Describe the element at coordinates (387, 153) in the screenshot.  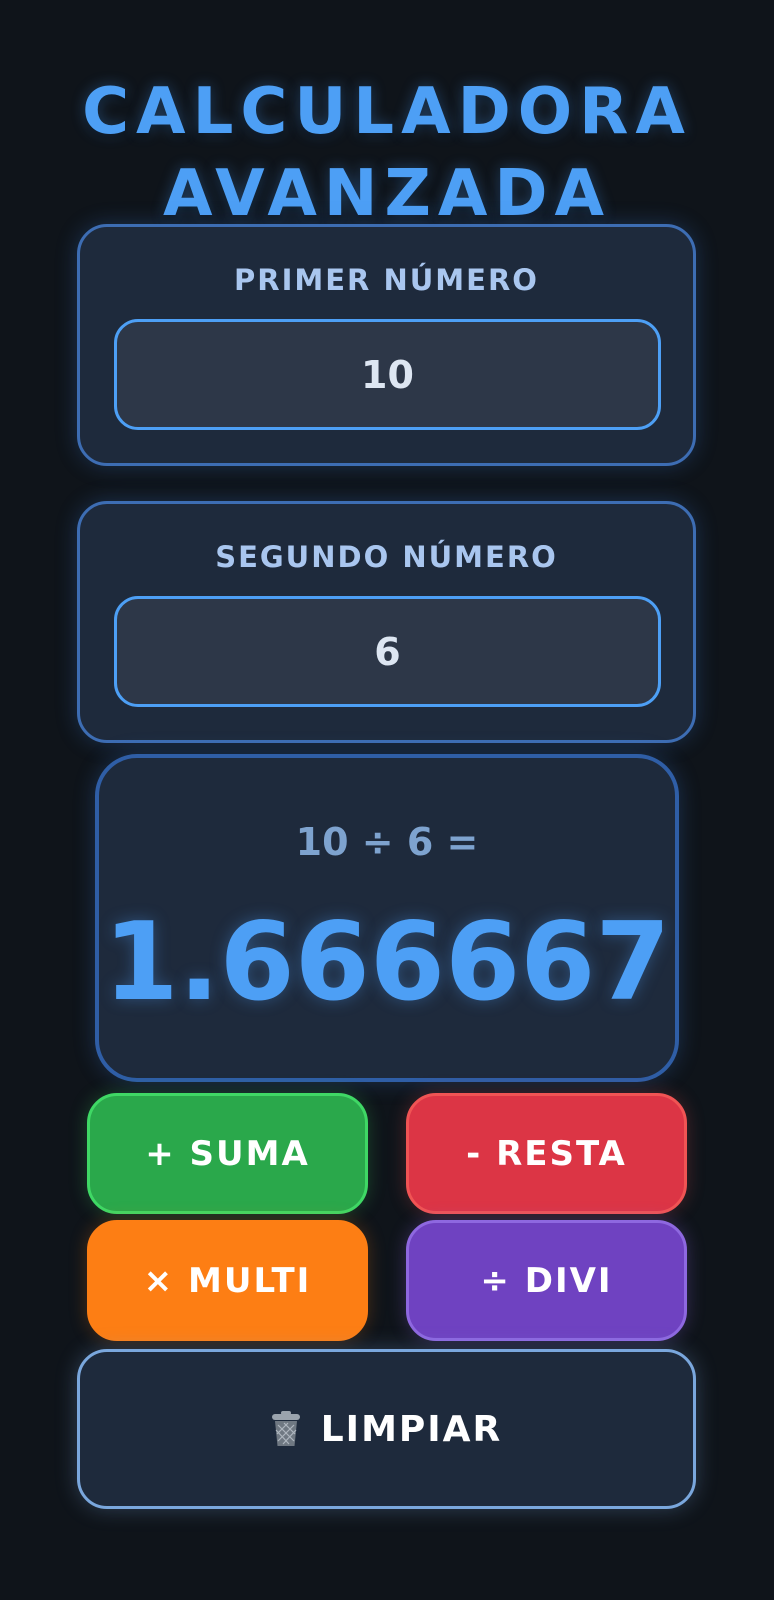
I see `page-title: CALCULADORA AVANZADA` at that location.